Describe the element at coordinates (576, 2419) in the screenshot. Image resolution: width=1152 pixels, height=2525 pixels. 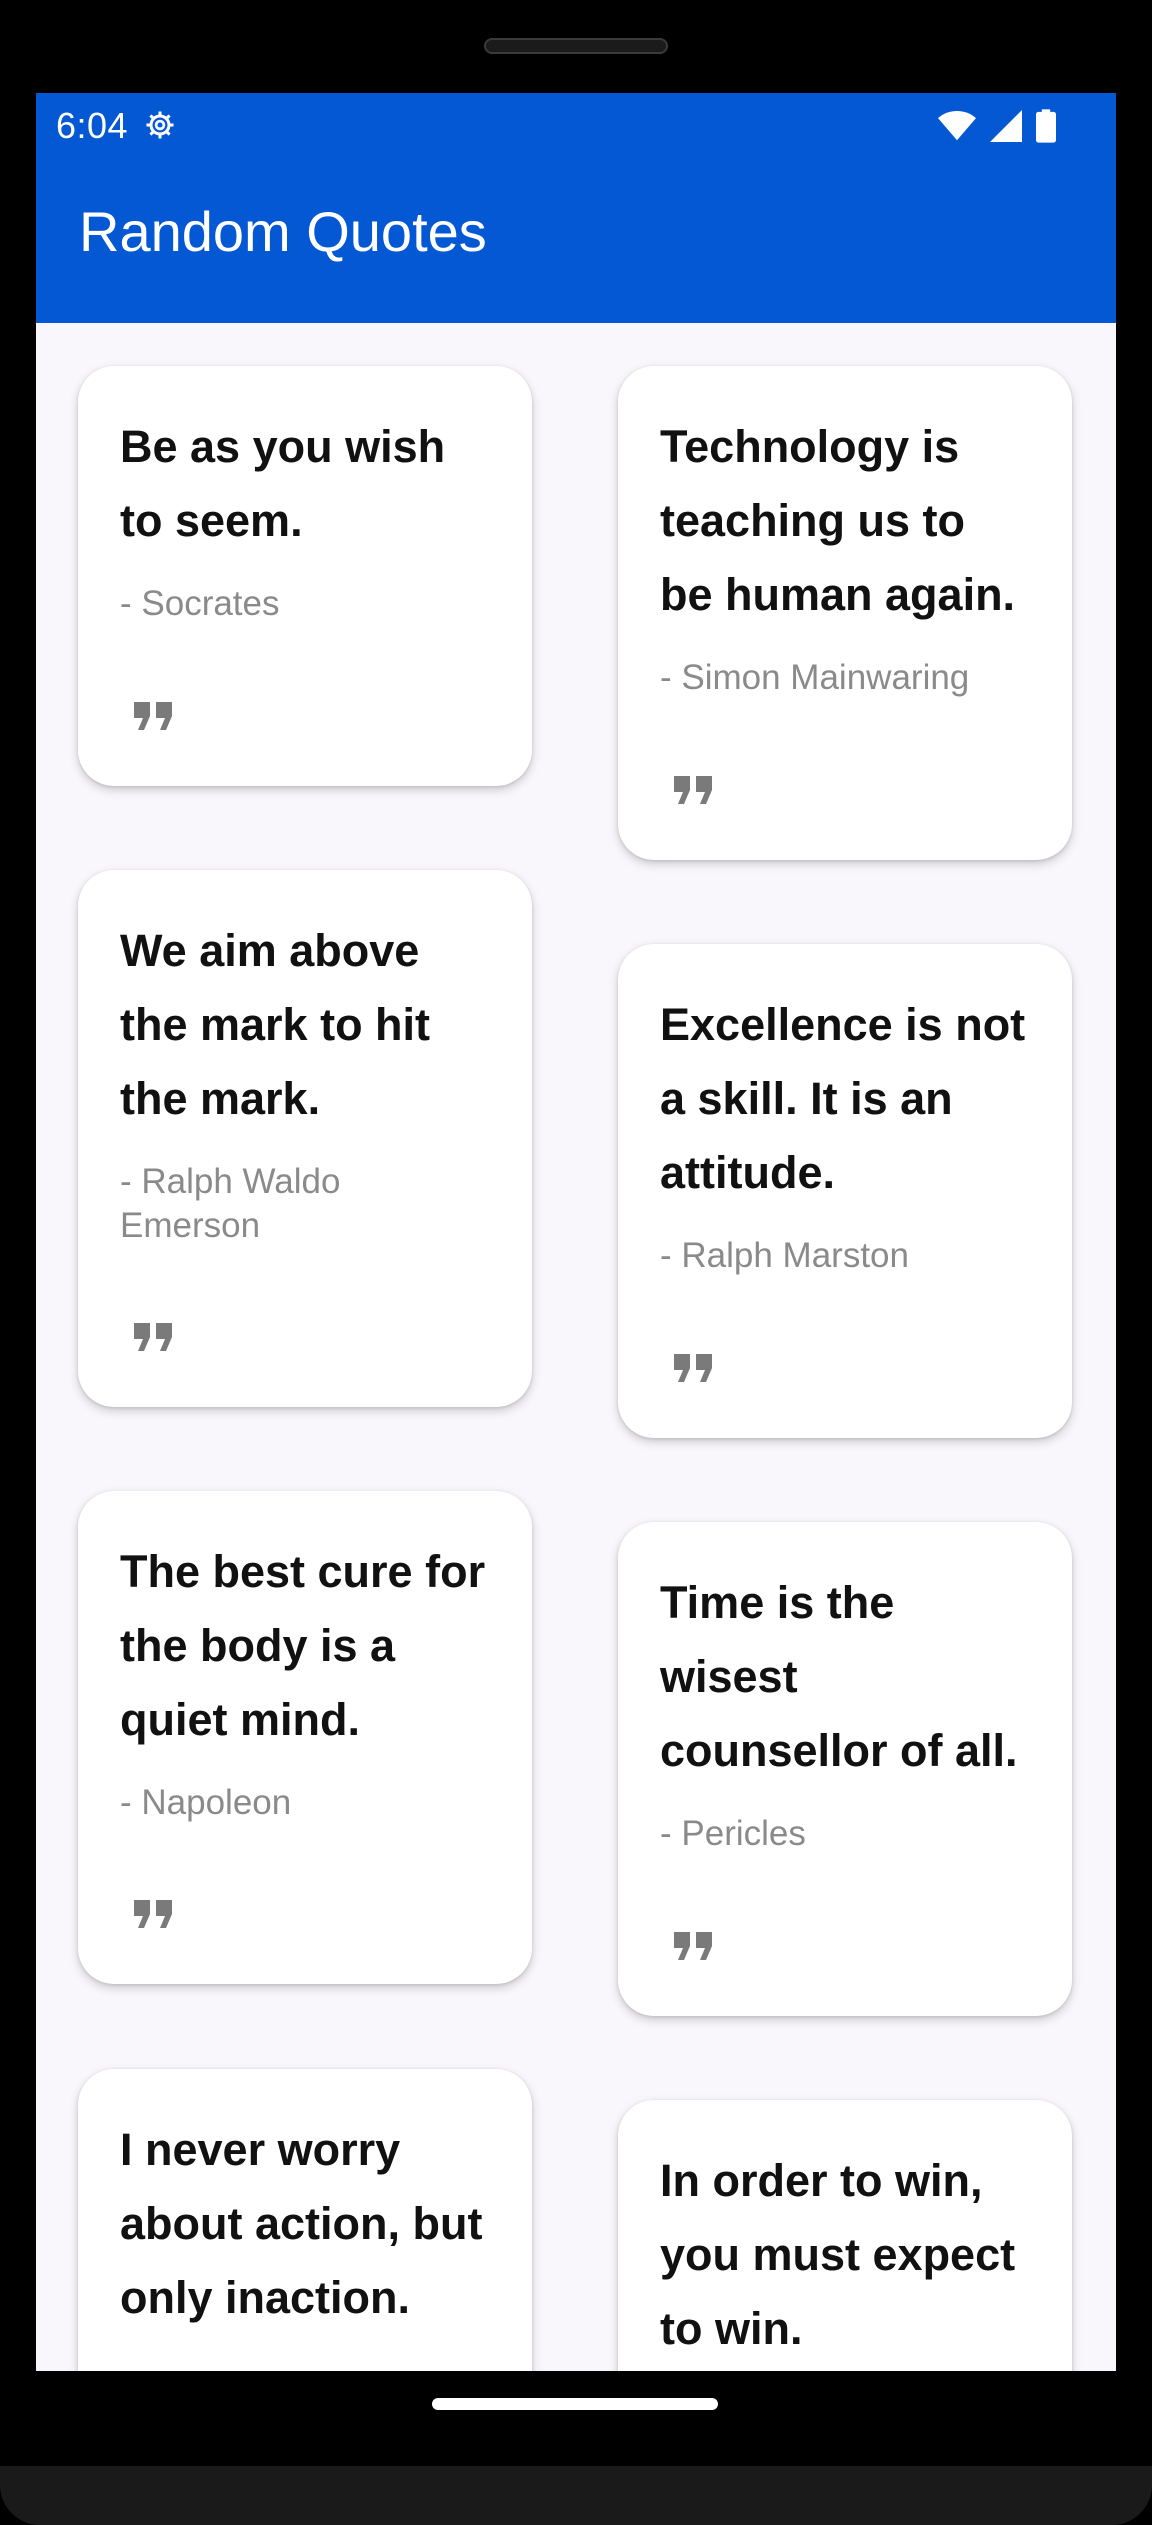
I see `navigation-bar` at that location.